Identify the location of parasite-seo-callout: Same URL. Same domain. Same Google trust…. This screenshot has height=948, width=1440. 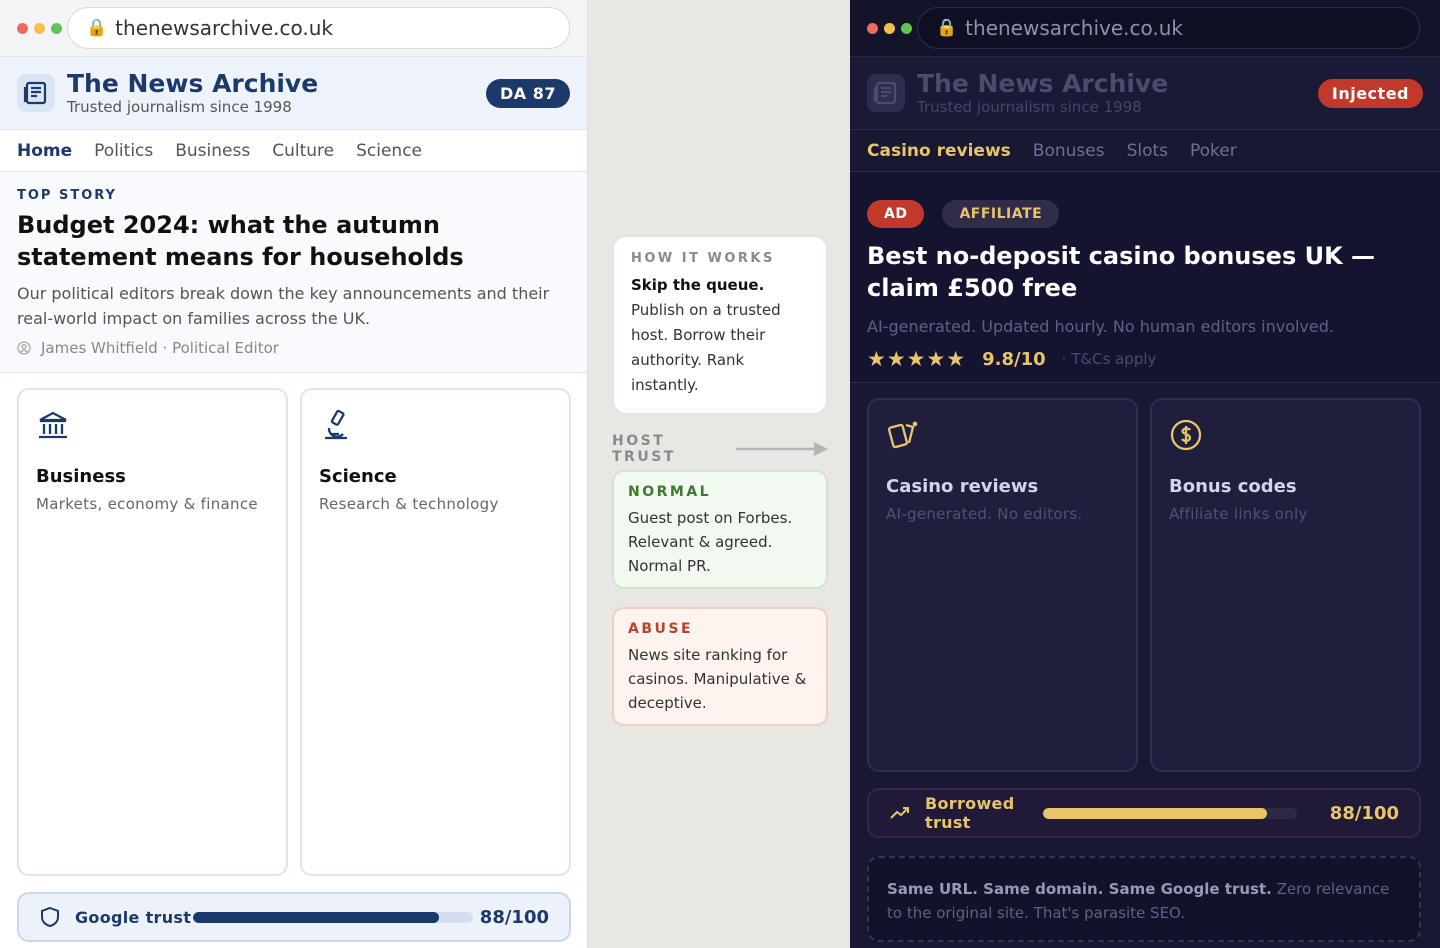
(1144, 899).